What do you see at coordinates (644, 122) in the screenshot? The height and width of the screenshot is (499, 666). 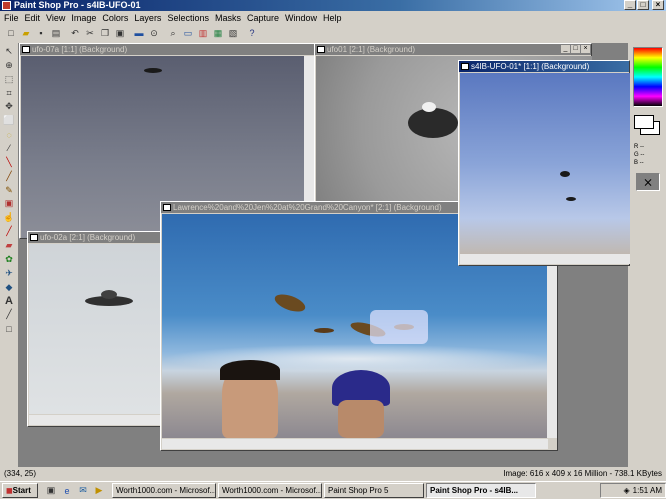 I see `foreground-color-swatch` at bounding box center [644, 122].